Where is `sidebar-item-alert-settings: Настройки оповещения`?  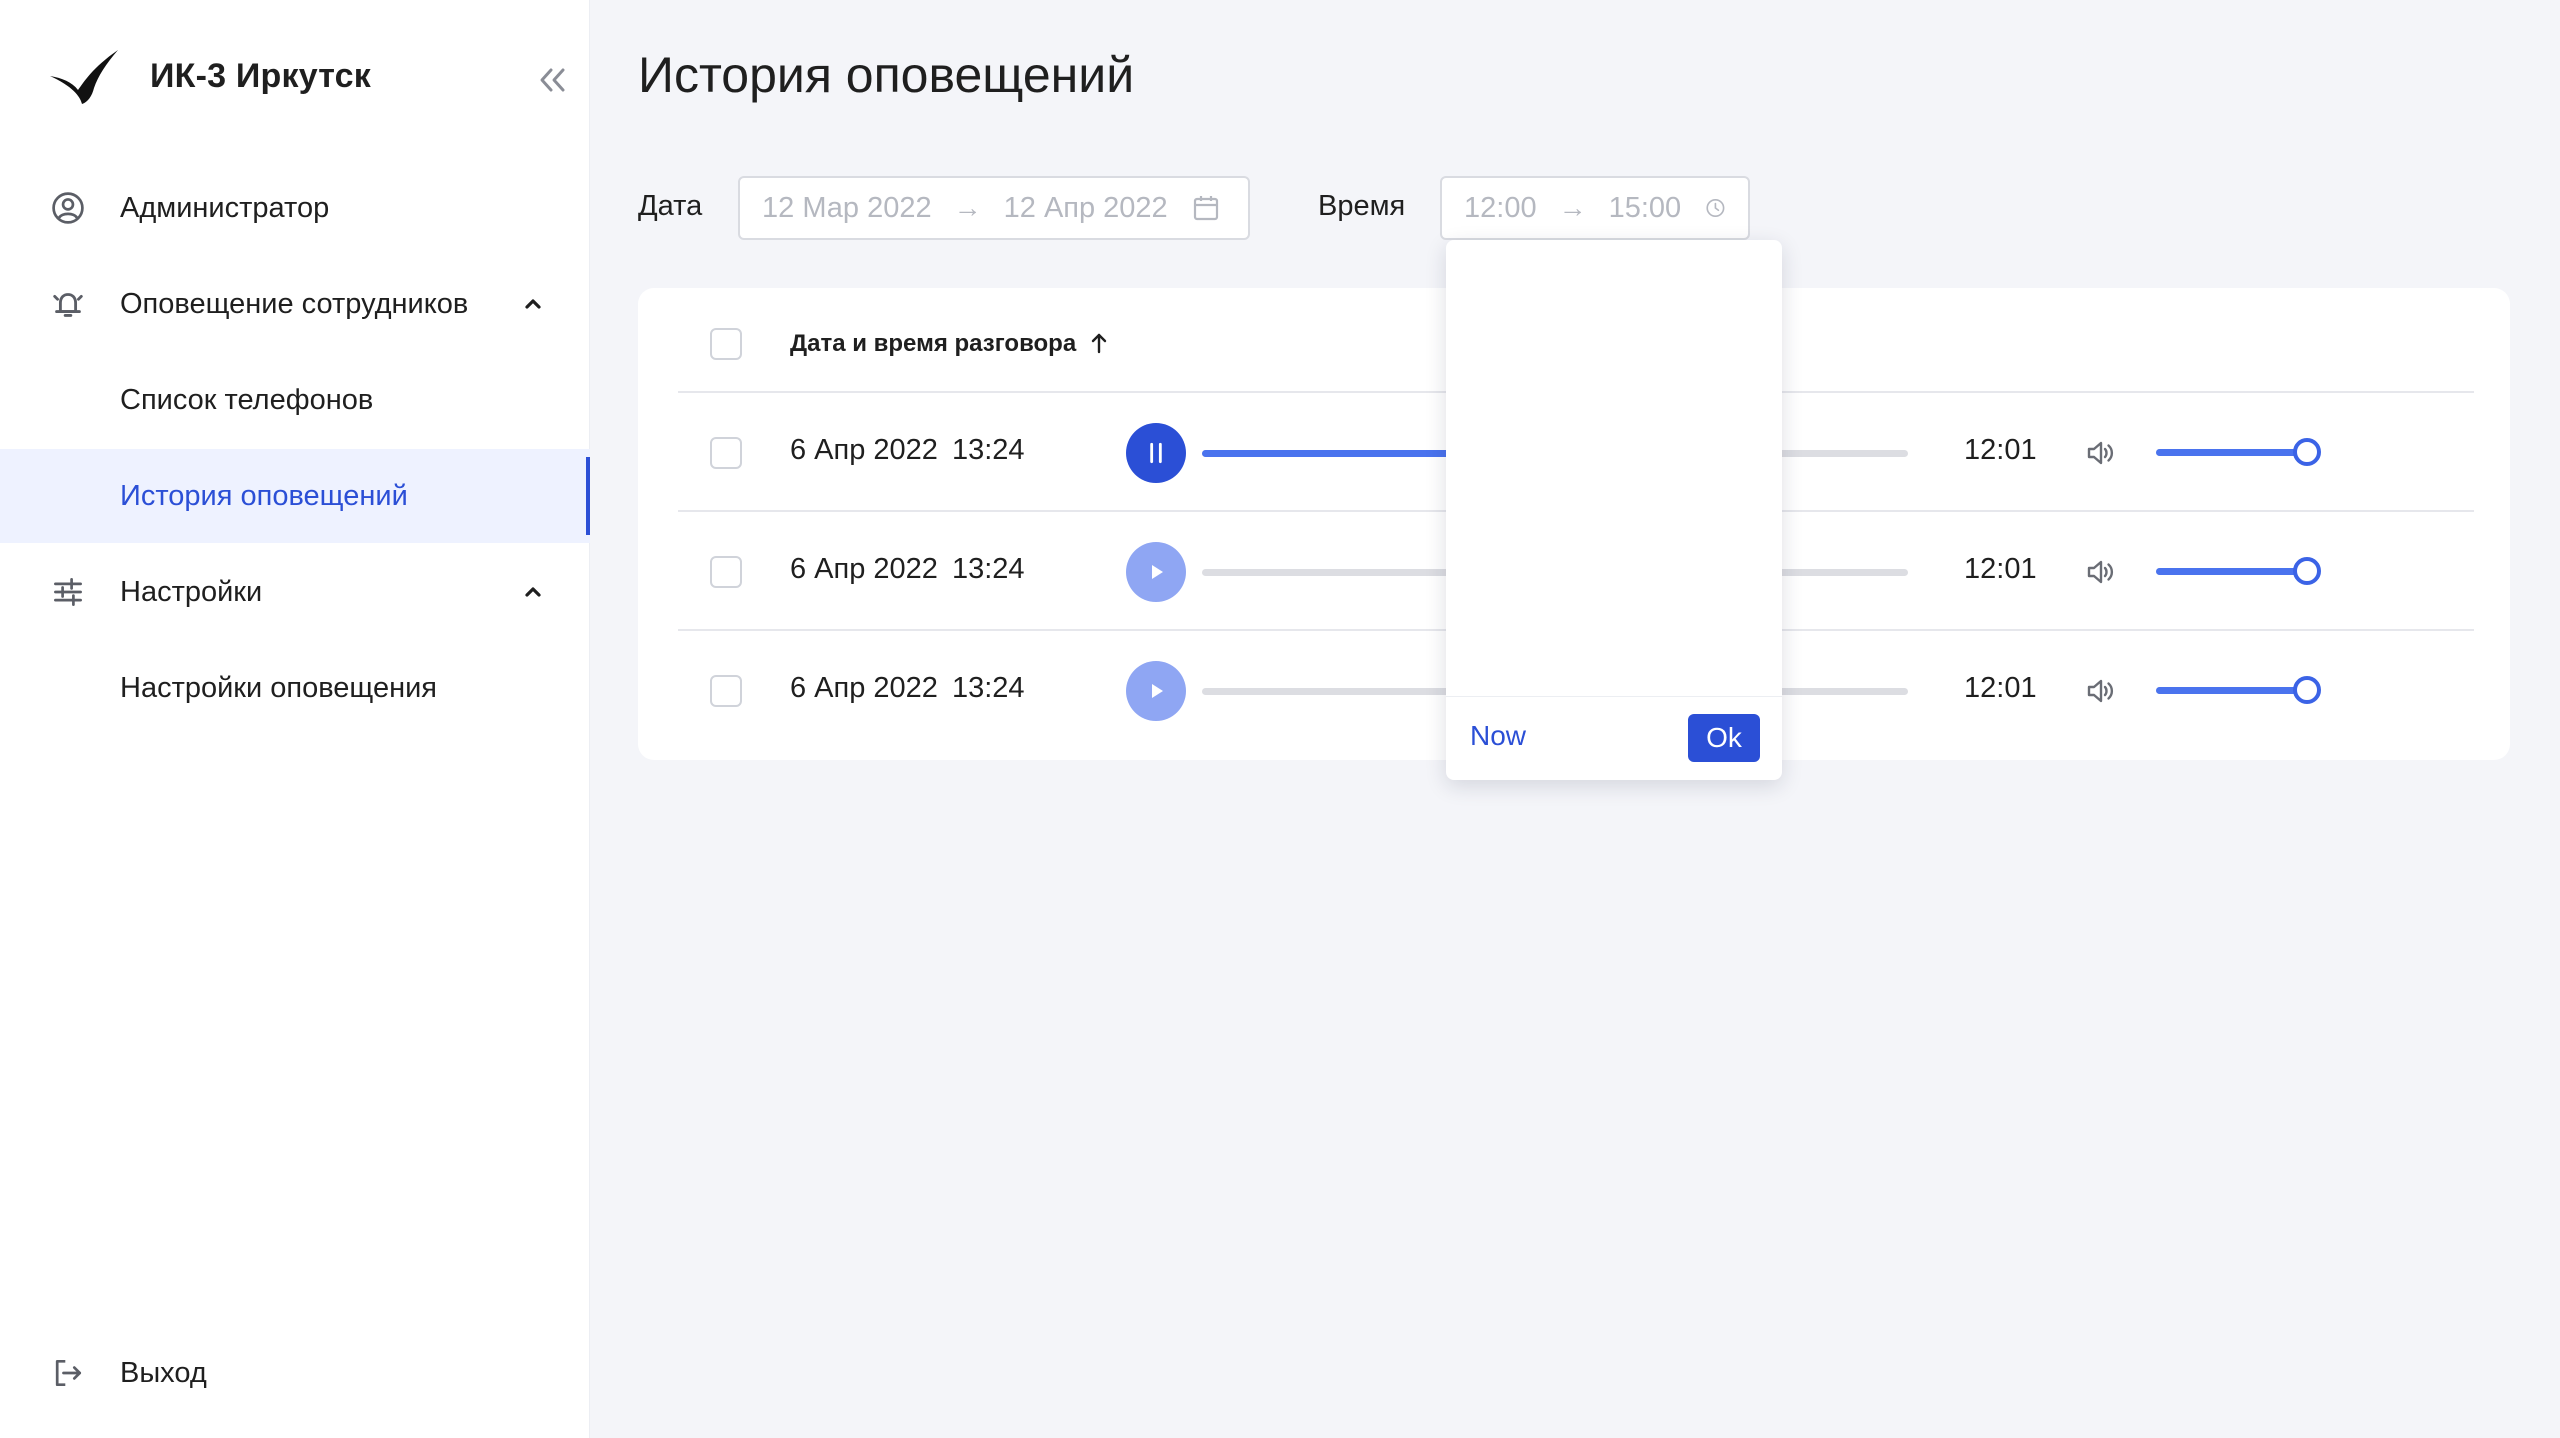
sidebar-item-alert-settings: Настройки оповещения is located at coordinates (295, 688).